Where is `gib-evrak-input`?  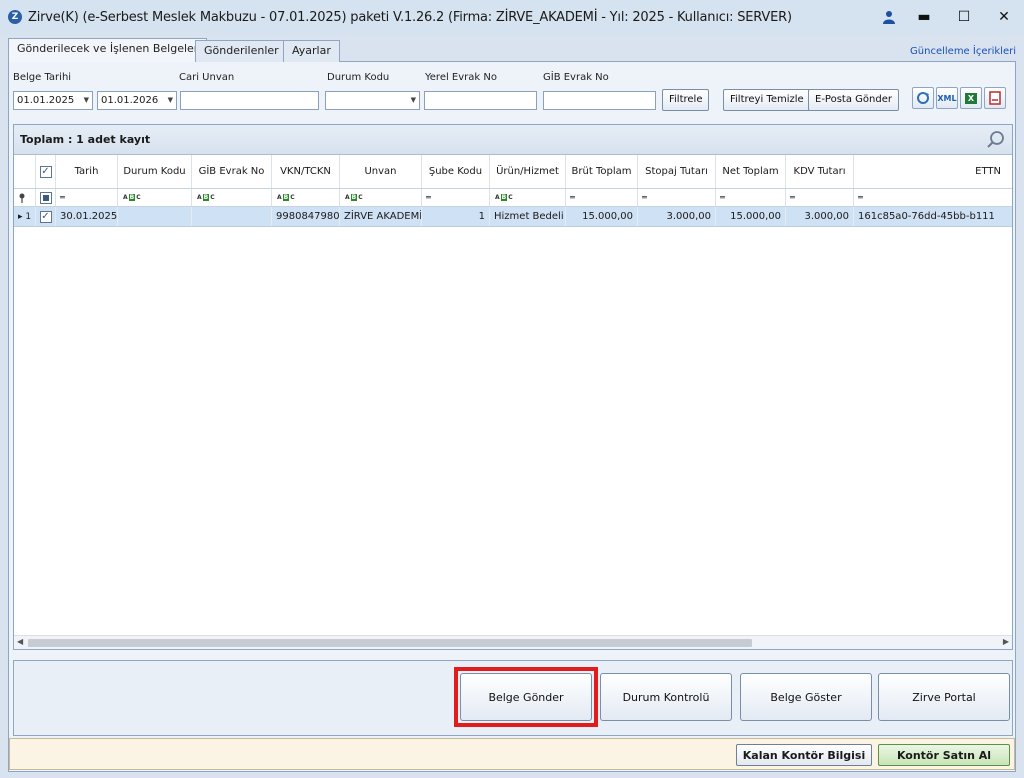
gib-evrak-input is located at coordinates (599, 100).